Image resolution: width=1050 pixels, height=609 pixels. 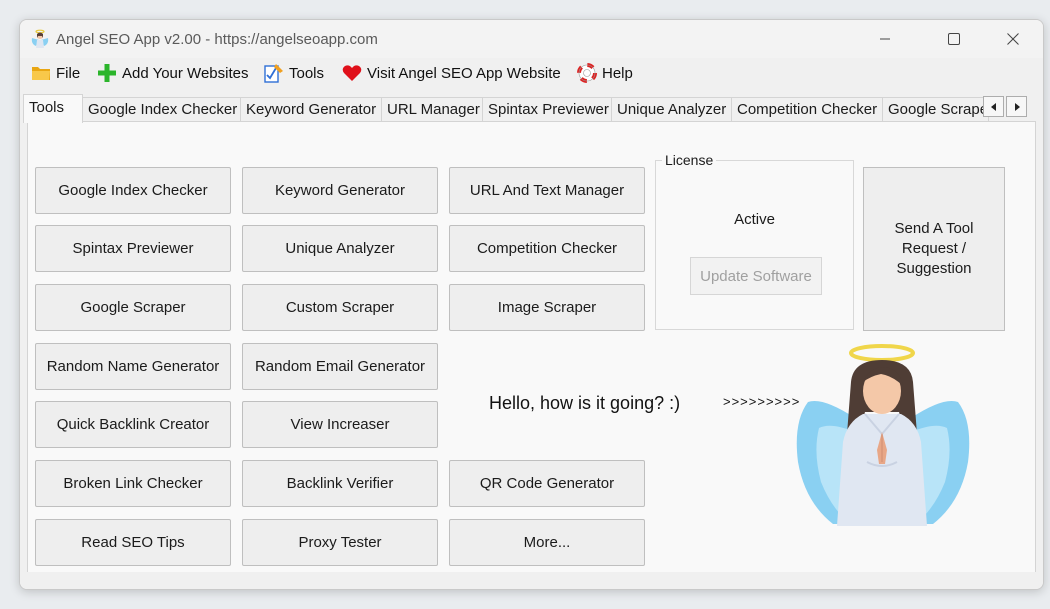 I want to click on tab-keyword-generator: Keyword Generator, so click(x=311, y=109).